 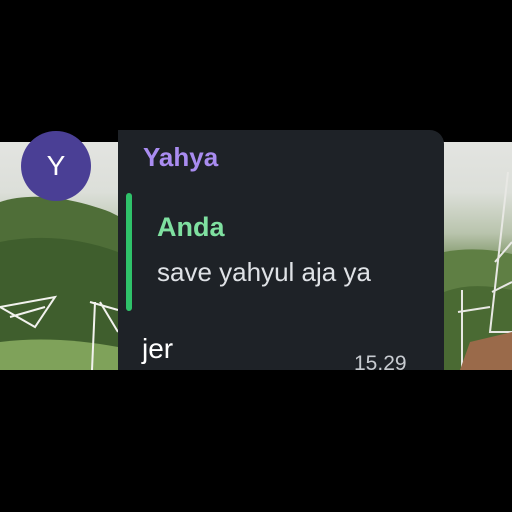 What do you see at coordinates (380, 361) in the screenshot?
I see `message-timestamp: 15.29` at bounding box center [380, 361].